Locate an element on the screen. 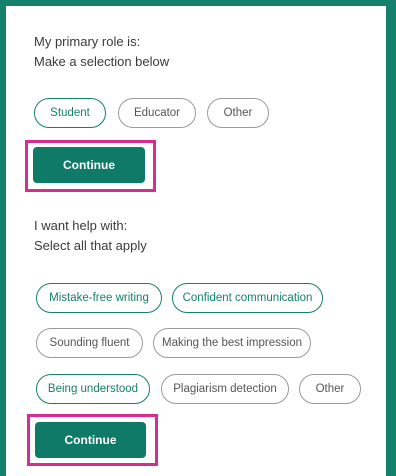  panel-border-right is located at coordinates (391, 238).